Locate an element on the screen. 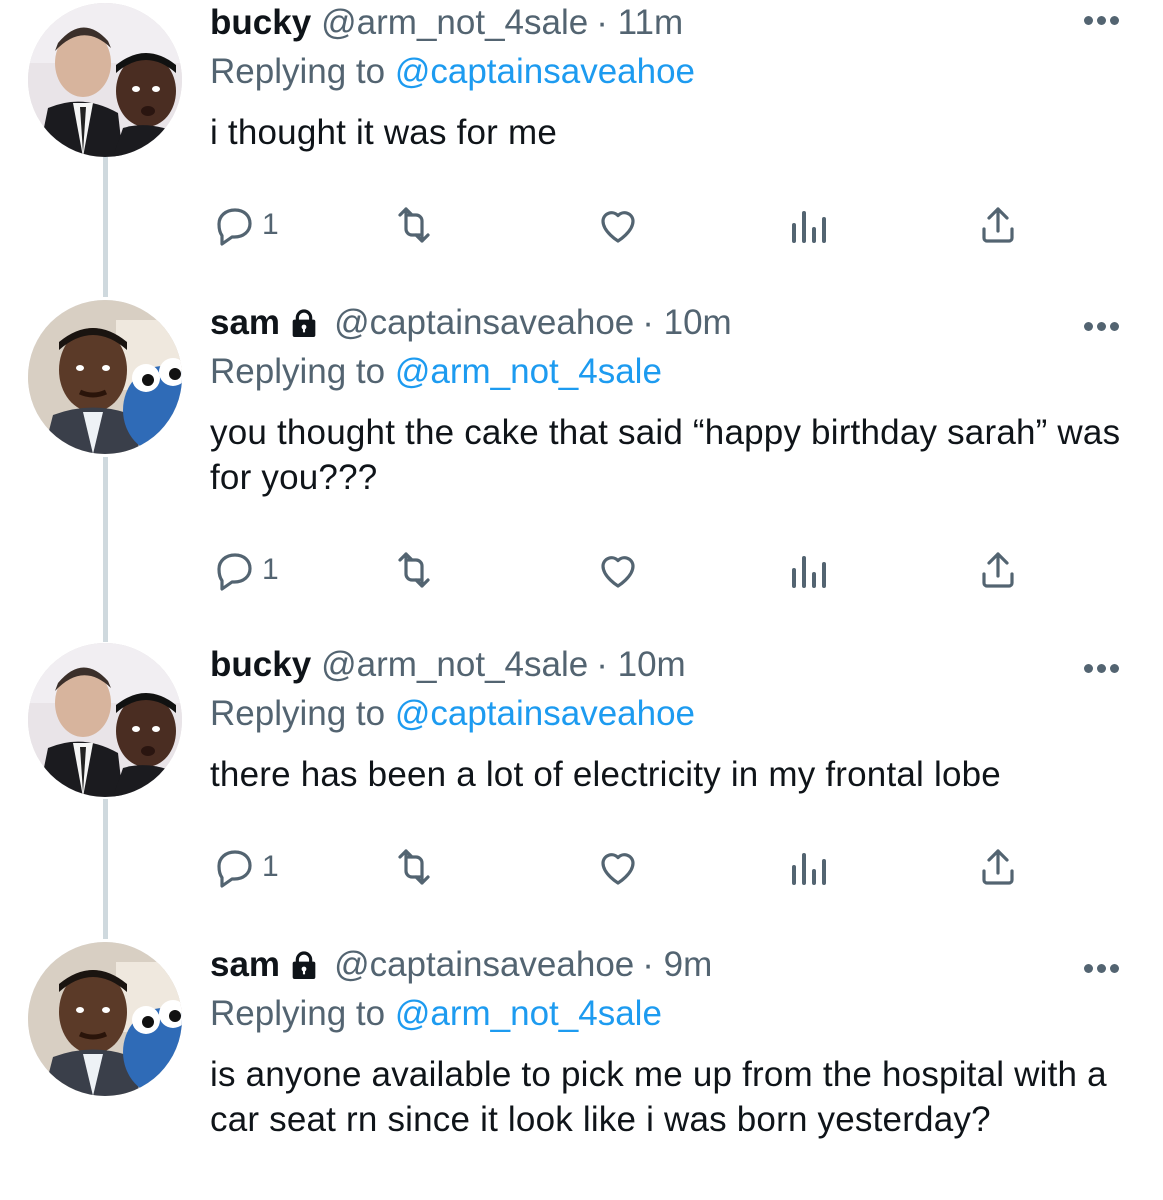  tweet-text: i thought it was for me is located at coordinates (383, 132).